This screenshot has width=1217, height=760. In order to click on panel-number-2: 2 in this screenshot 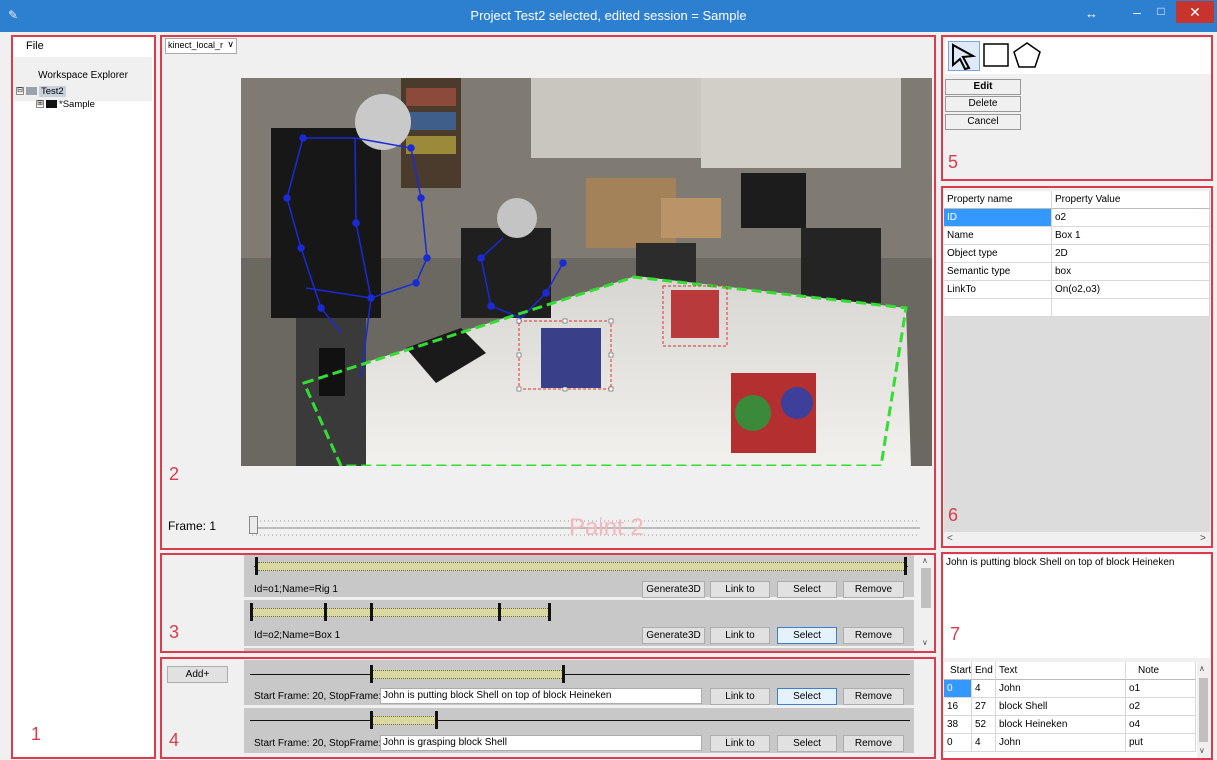, I will do `click(174, 474)`.